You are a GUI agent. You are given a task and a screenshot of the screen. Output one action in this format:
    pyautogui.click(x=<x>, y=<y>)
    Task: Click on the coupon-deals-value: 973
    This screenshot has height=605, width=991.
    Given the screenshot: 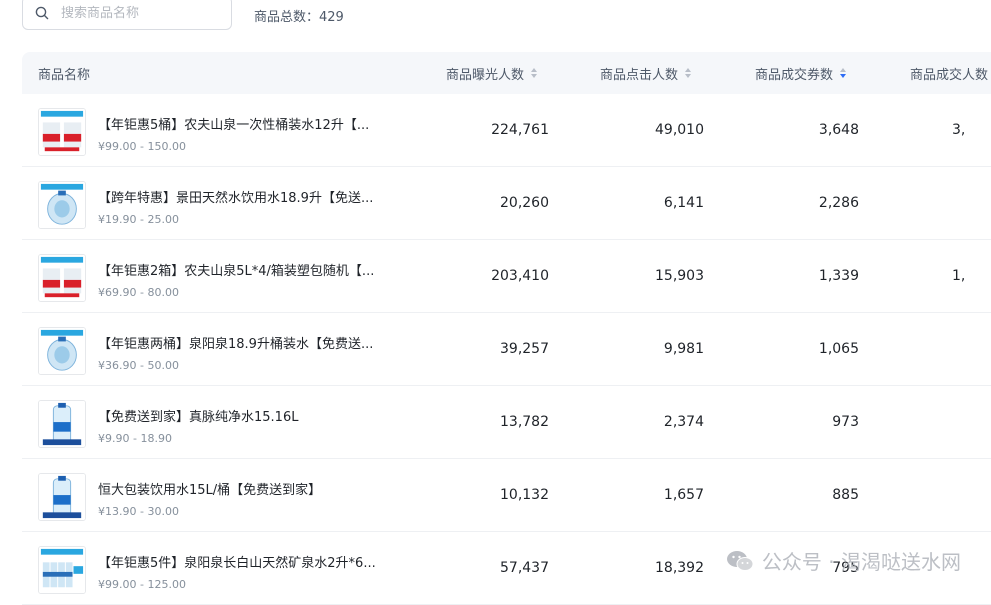 What is the action you would take?
    pyautogui.click(x=845, y=422)
    